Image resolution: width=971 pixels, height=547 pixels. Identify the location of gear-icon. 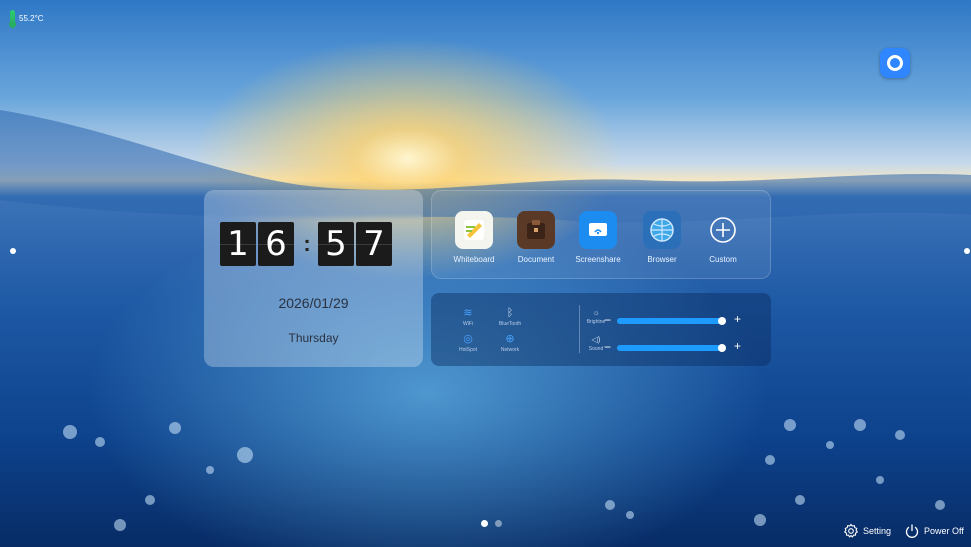
(851, 530).